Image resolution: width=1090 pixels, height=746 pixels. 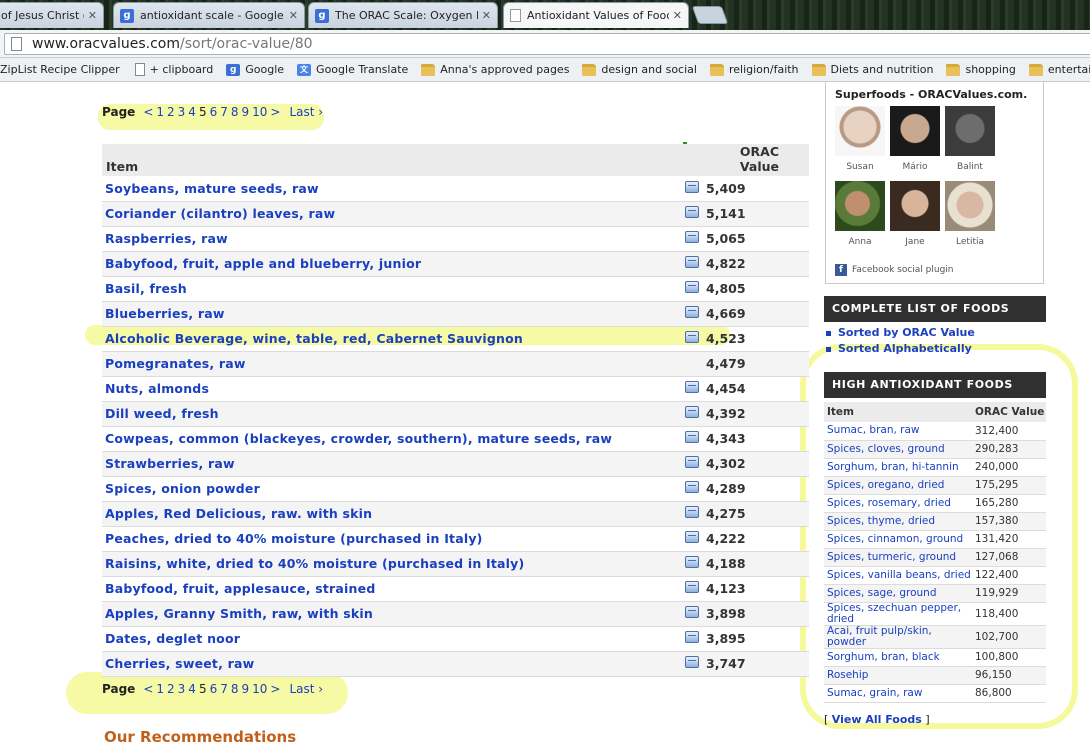 I want to click on table-row: Nuts, almonds 4,454, so click(x=455, y=389).